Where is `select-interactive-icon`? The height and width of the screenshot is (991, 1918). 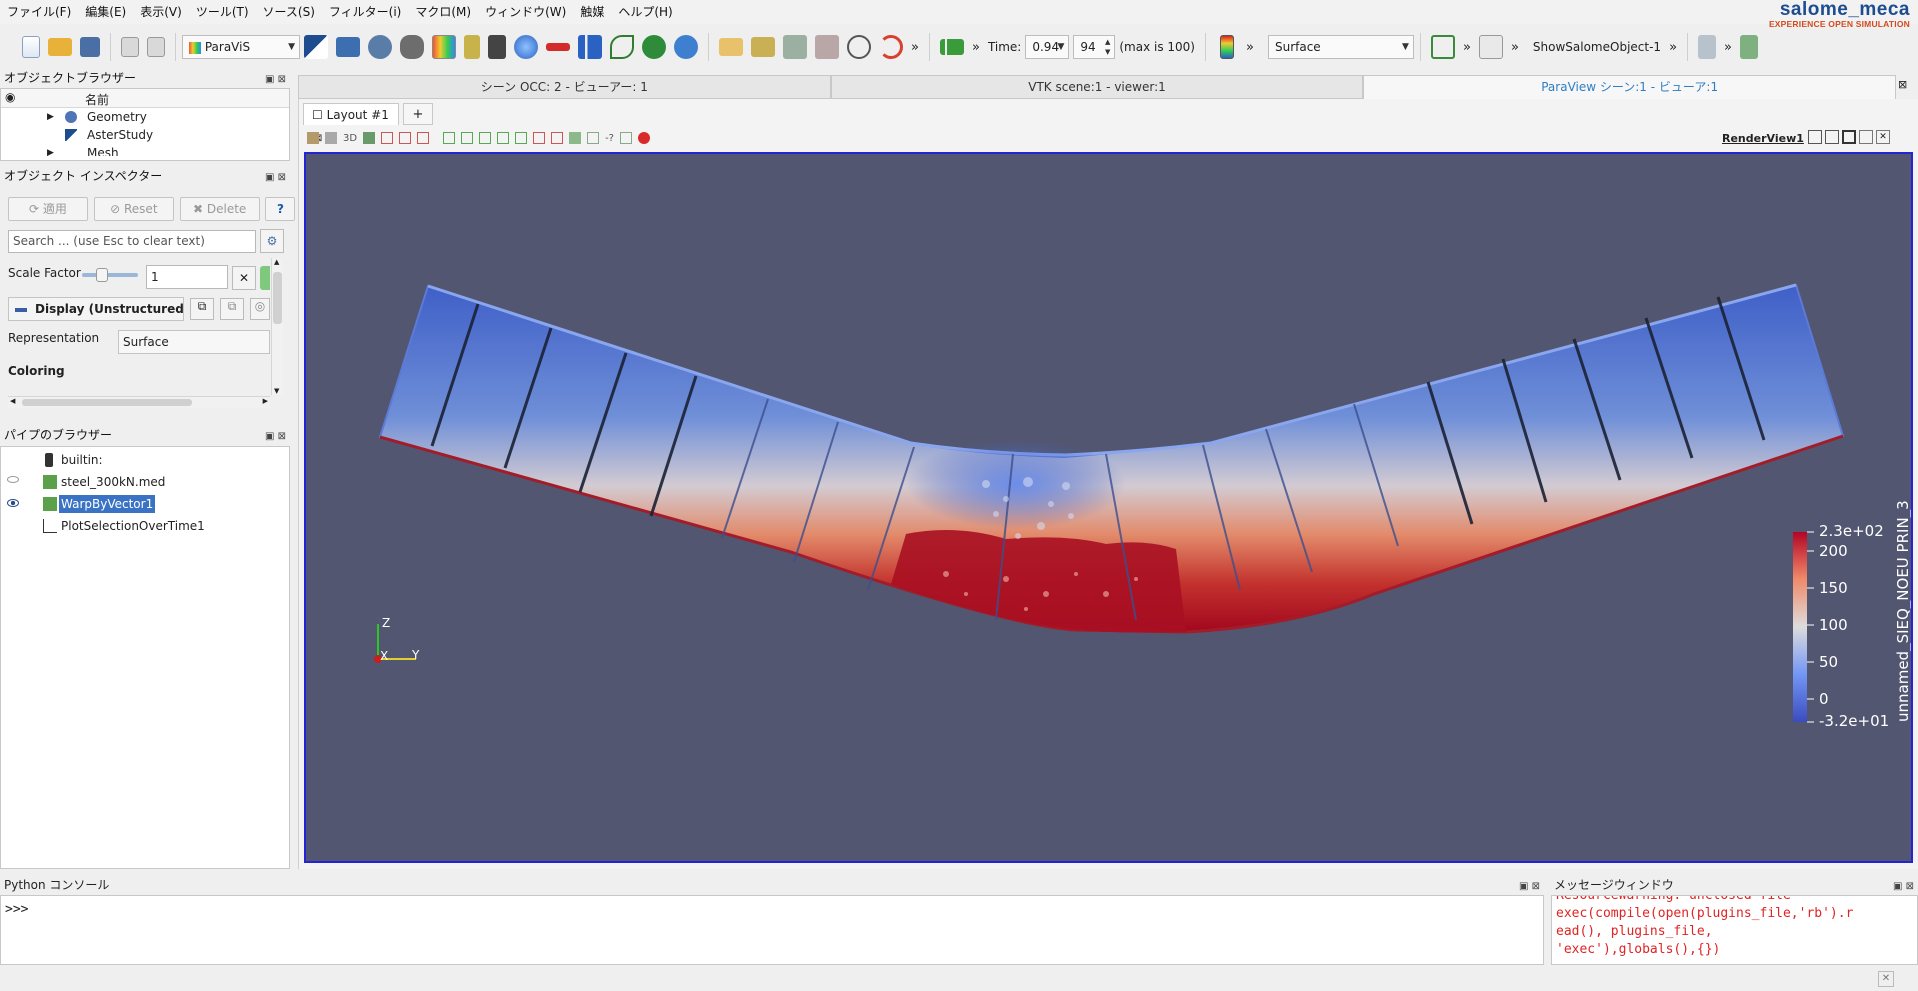 select-interactive-icon is located at coordinates (485, 138).